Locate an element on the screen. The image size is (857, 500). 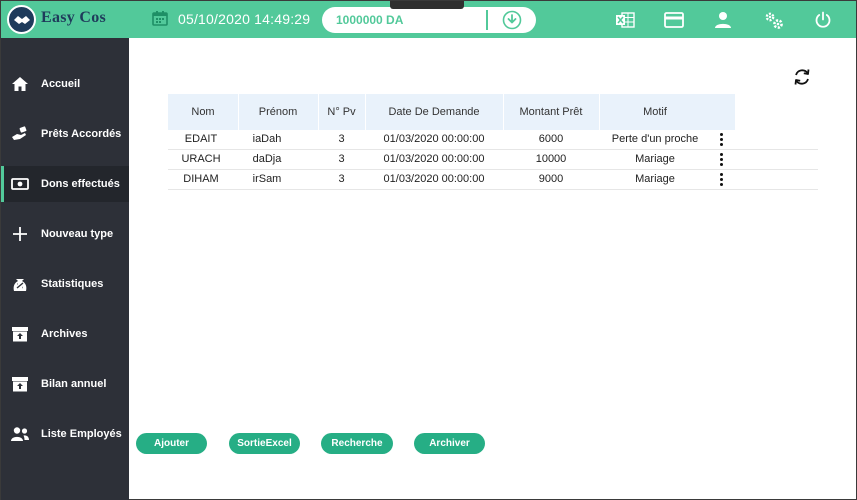
sidebar-item-liste-employes: Liste Employés is located at coordinates (65, 434).